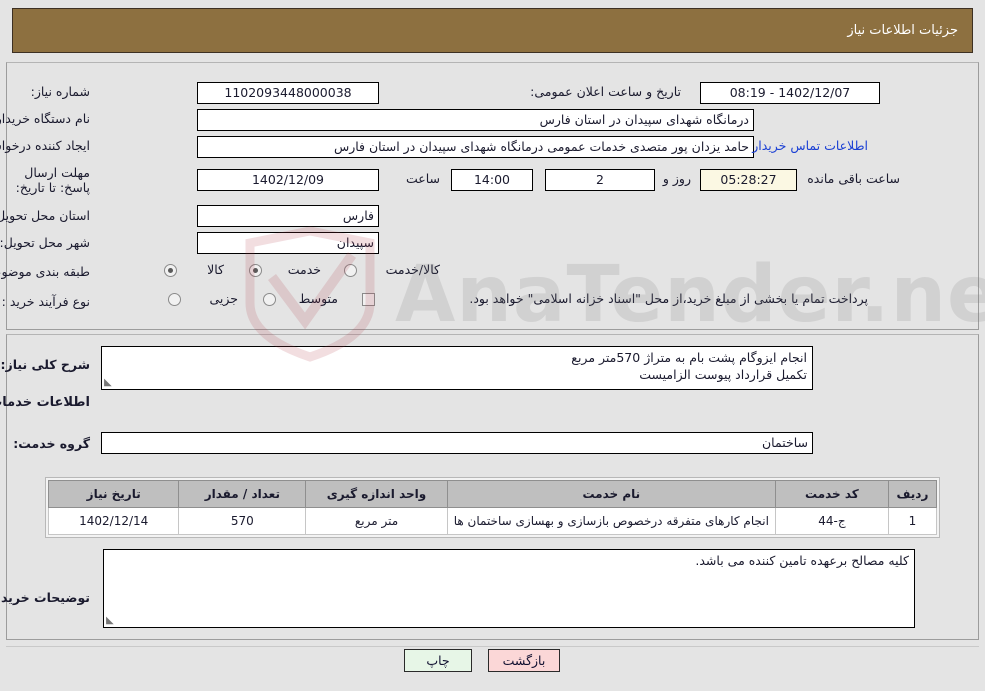  I want to click on remaining-days-value: 2, so click(600, 180).